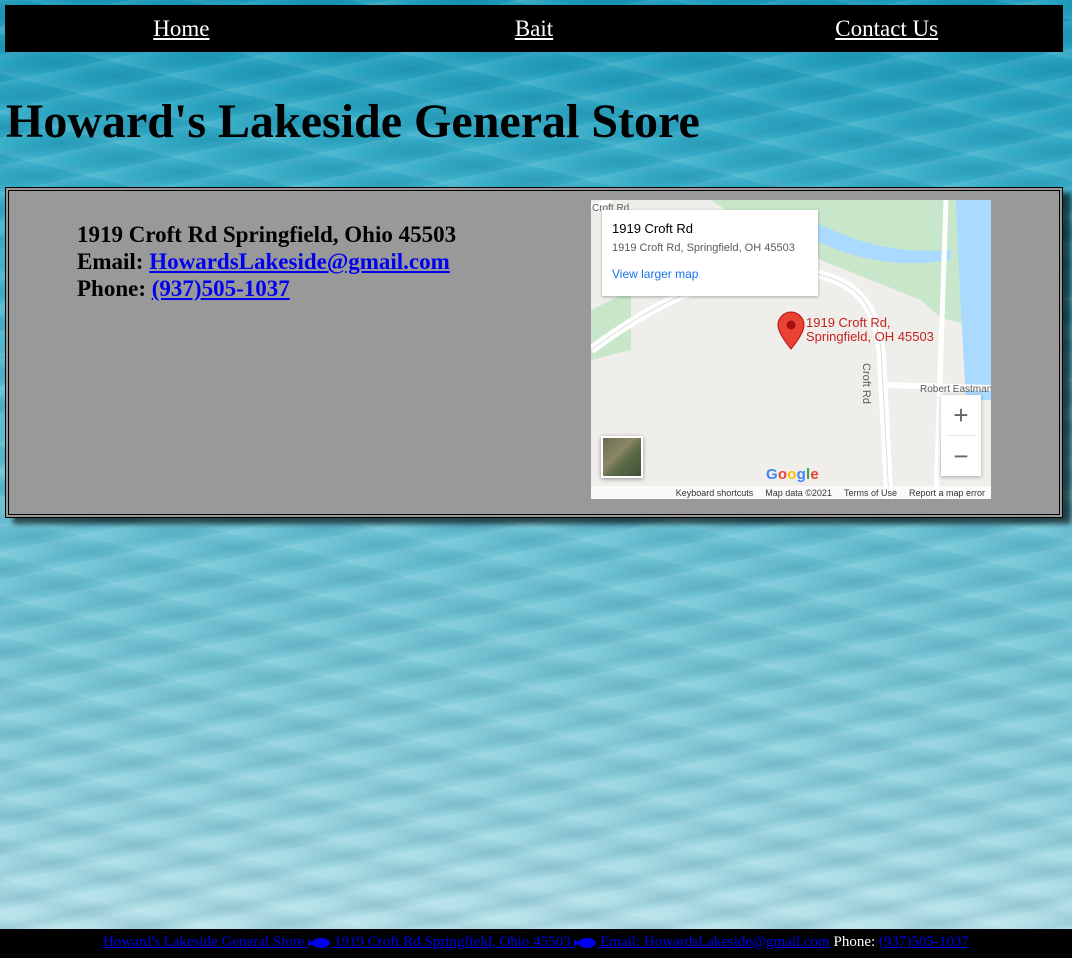 The height and width of the screenshot is (958, 1072). I want to click on view-larger-map-link: View larger map, so click(710, 274).